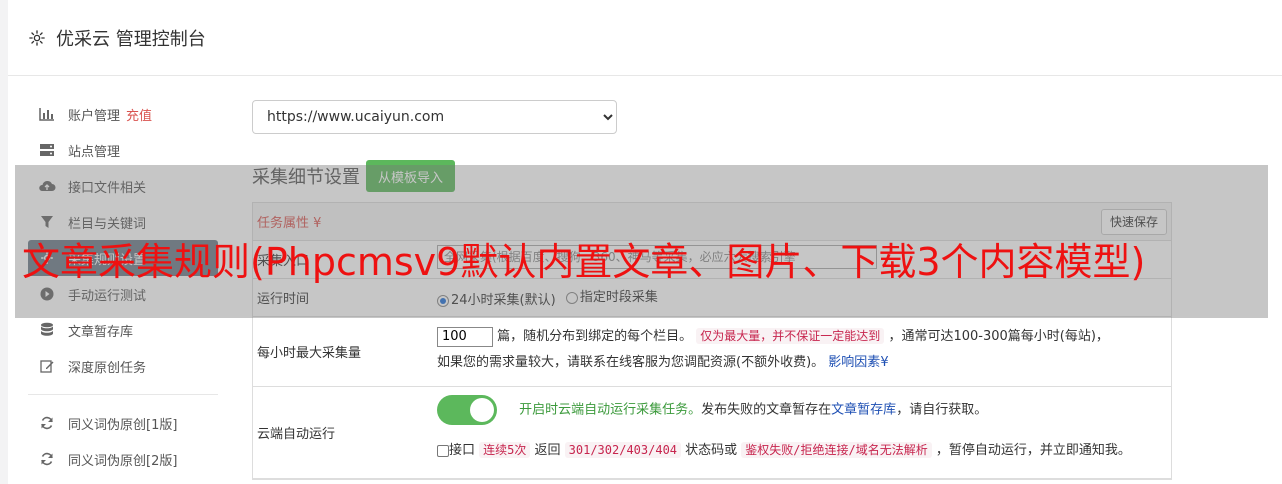  Describe the element at coordinates (131, 39) in the screenshot. I see `page-title: 优采云 管理控制台` at that location.